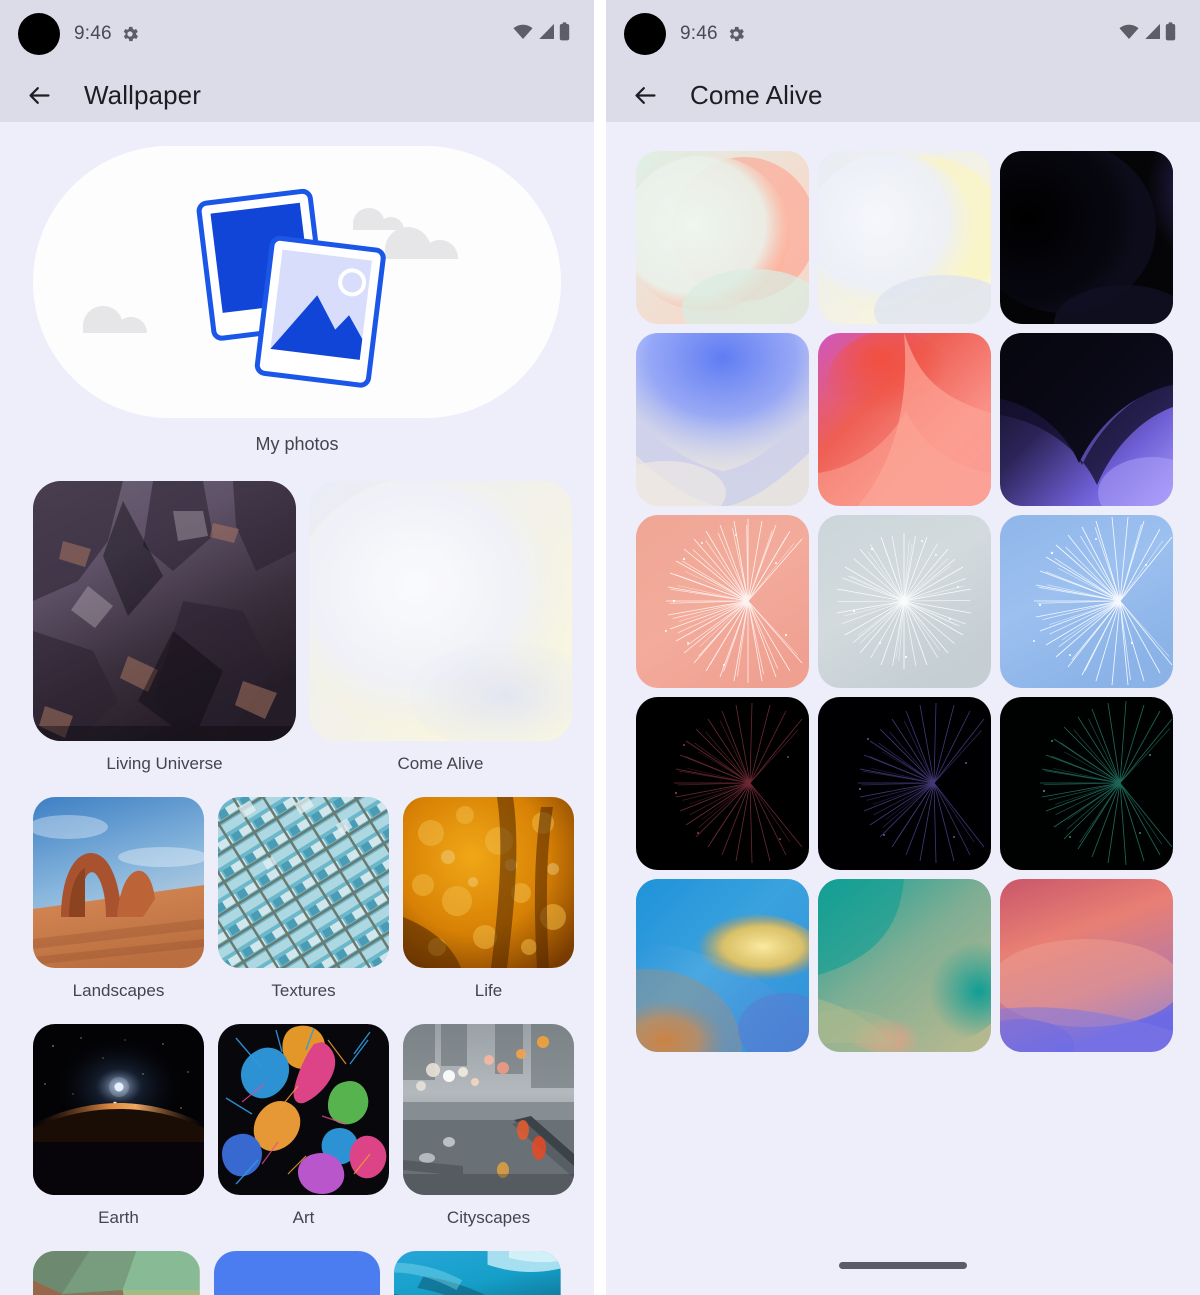  I want to click on wallpaper-option-midnight-orb, so click(1086, 237).